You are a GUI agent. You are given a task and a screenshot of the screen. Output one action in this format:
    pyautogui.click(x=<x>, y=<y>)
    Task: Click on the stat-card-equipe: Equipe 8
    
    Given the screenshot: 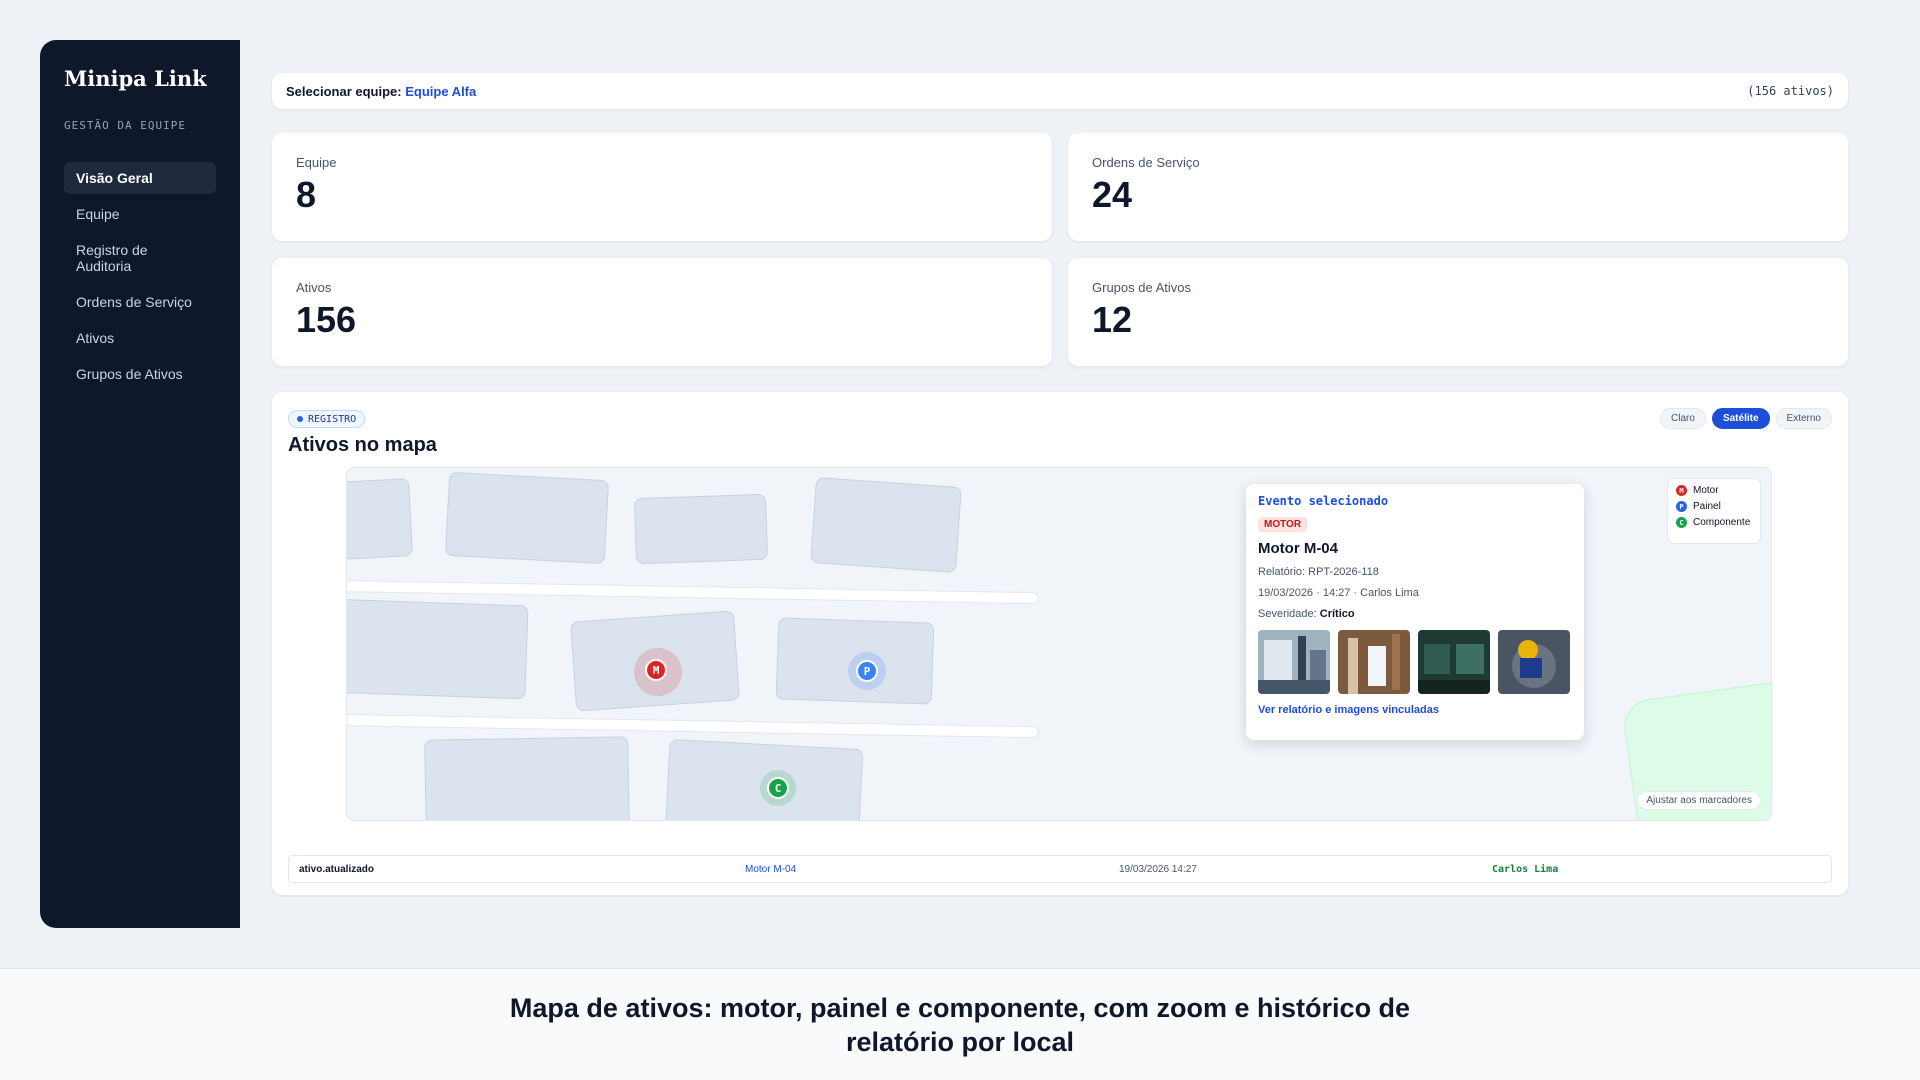 What is the action you would take?
    pyautogui.click(x=662, y=187)
    